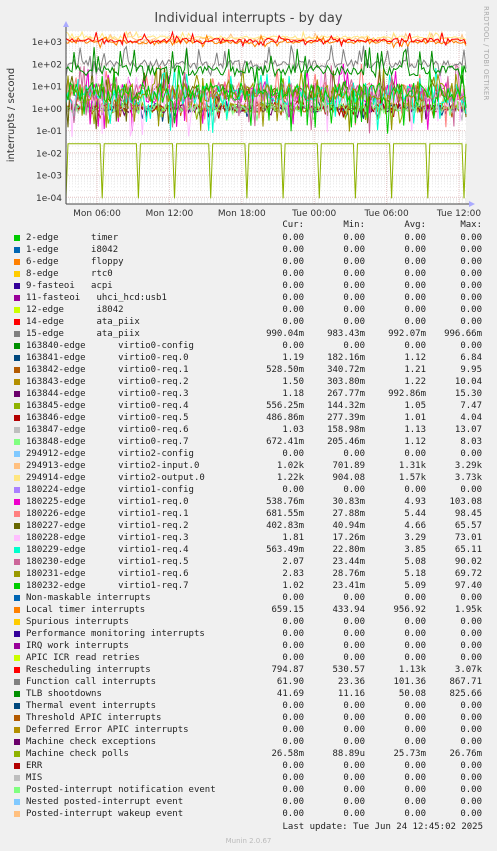  What do you see at coordinates (471, 418) in the screenshot?
I see `legend-value-max: 4.04` at bounding box center [471, 418].